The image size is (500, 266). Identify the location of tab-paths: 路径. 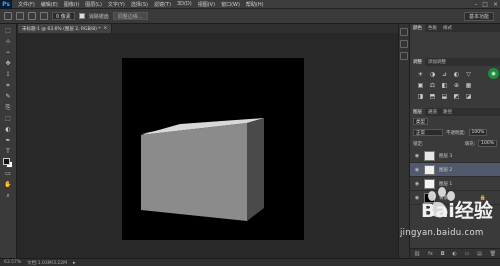
(447, 112).